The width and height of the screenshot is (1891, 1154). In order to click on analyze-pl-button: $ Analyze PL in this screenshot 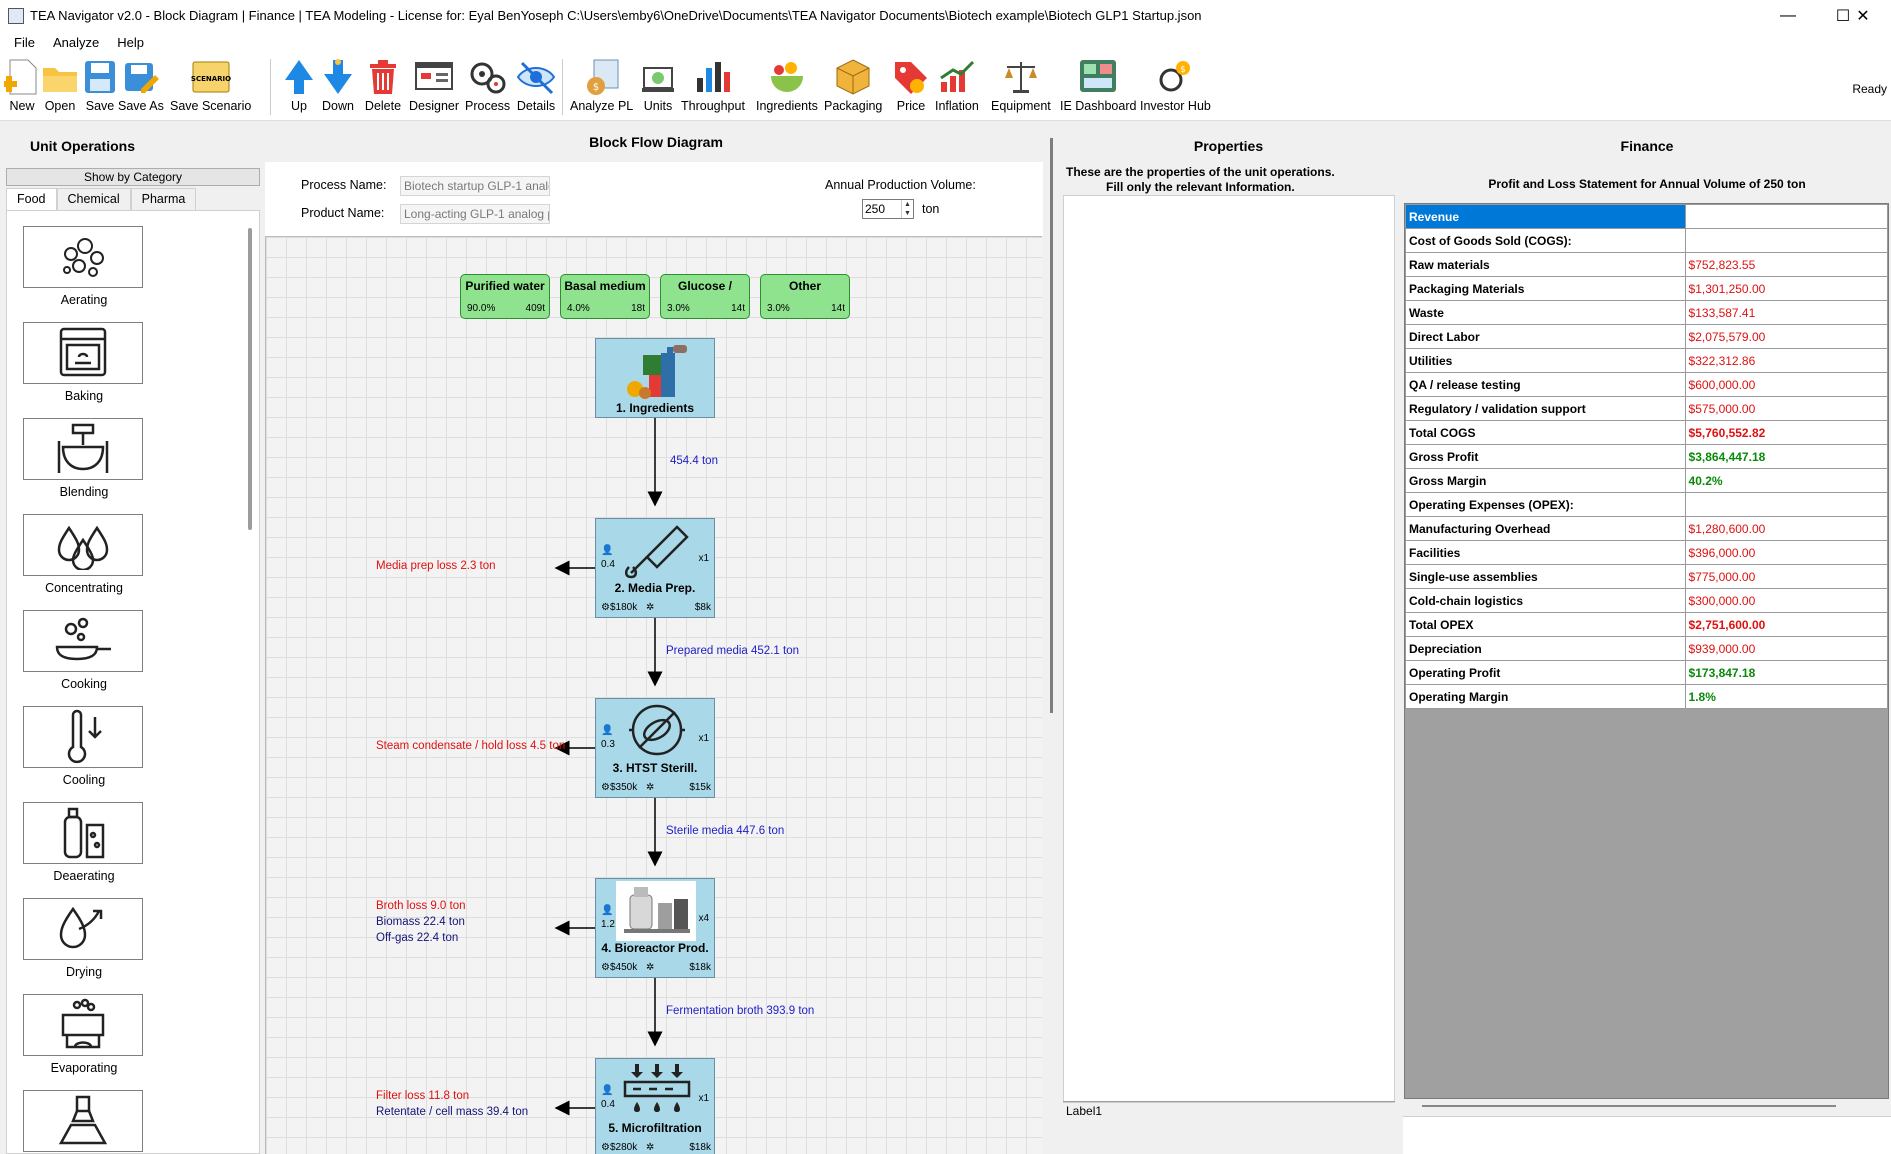, I will do `click(601, 85)`.